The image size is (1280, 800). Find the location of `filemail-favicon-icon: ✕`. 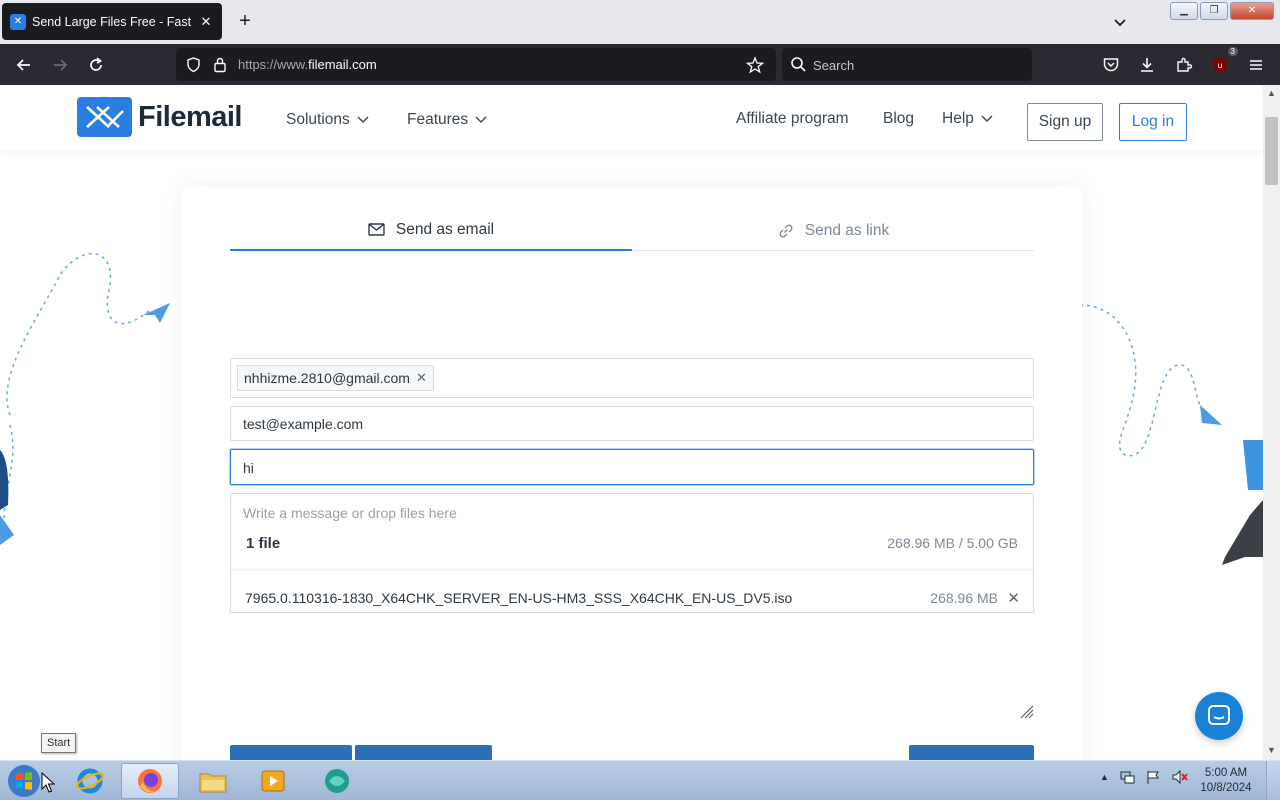

filemail-favicon-icon: ✕ is located at coordinates (18, 21).